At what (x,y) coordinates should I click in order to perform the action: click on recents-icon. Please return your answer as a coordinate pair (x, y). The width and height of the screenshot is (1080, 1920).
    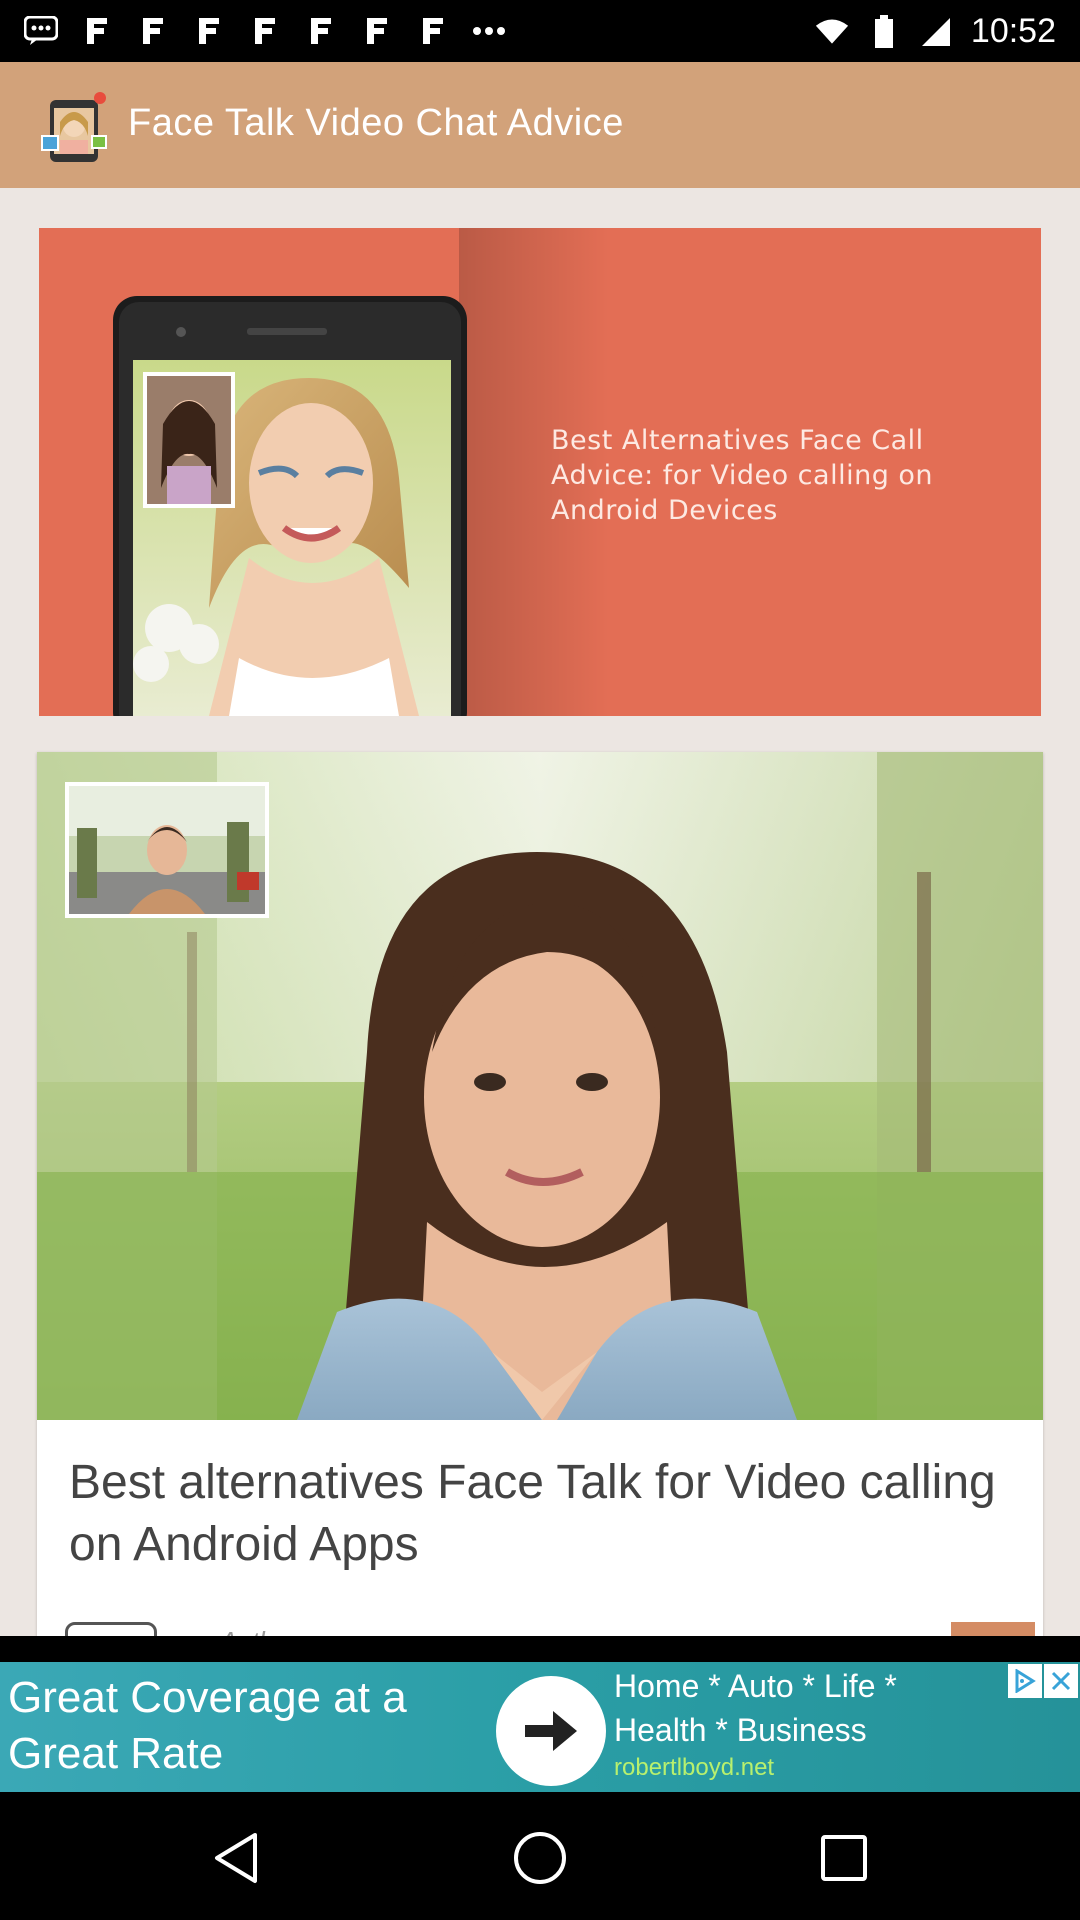
    Looking at the image, I should click on (844, 1858).